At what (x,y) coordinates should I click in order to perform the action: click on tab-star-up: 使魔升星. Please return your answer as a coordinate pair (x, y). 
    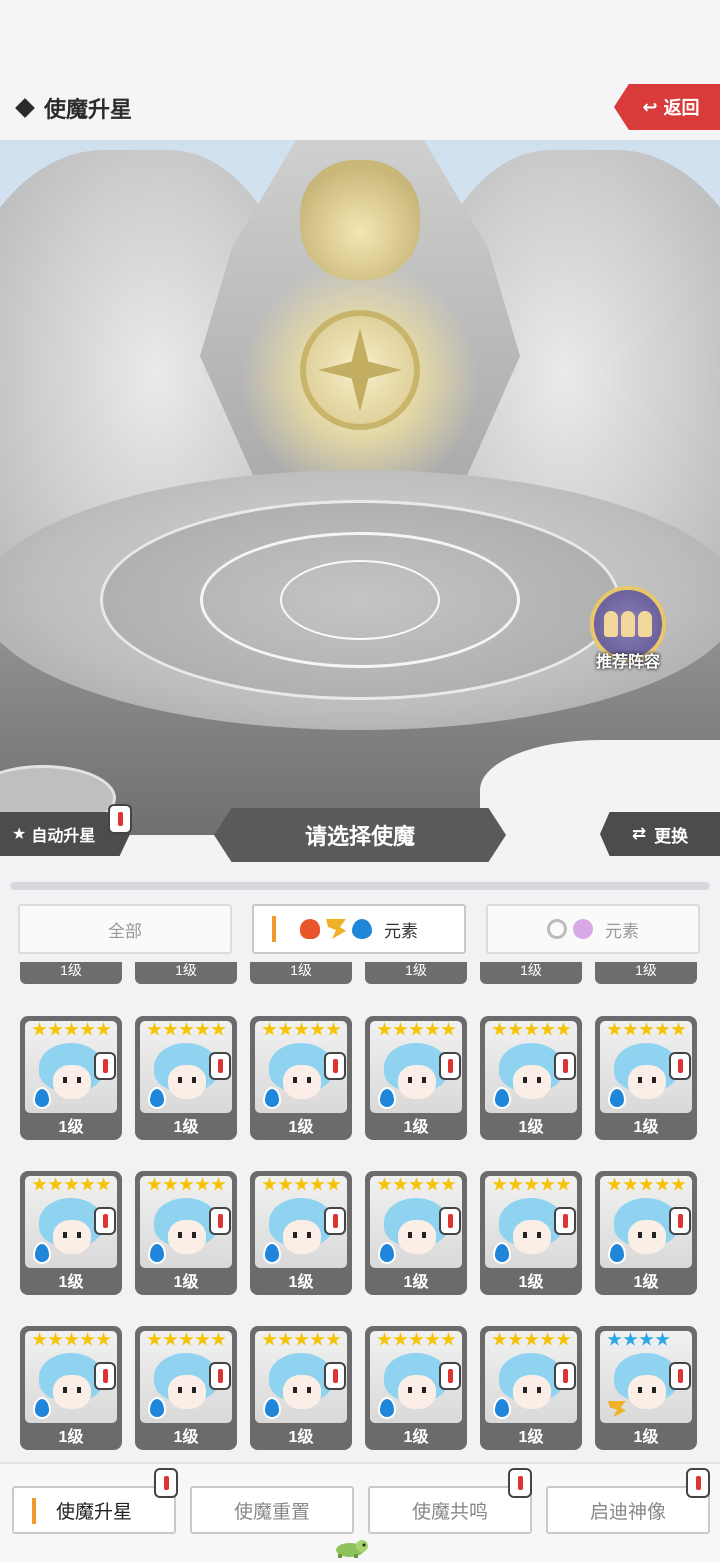
    Looking at the image, I should click on (94, 1510).